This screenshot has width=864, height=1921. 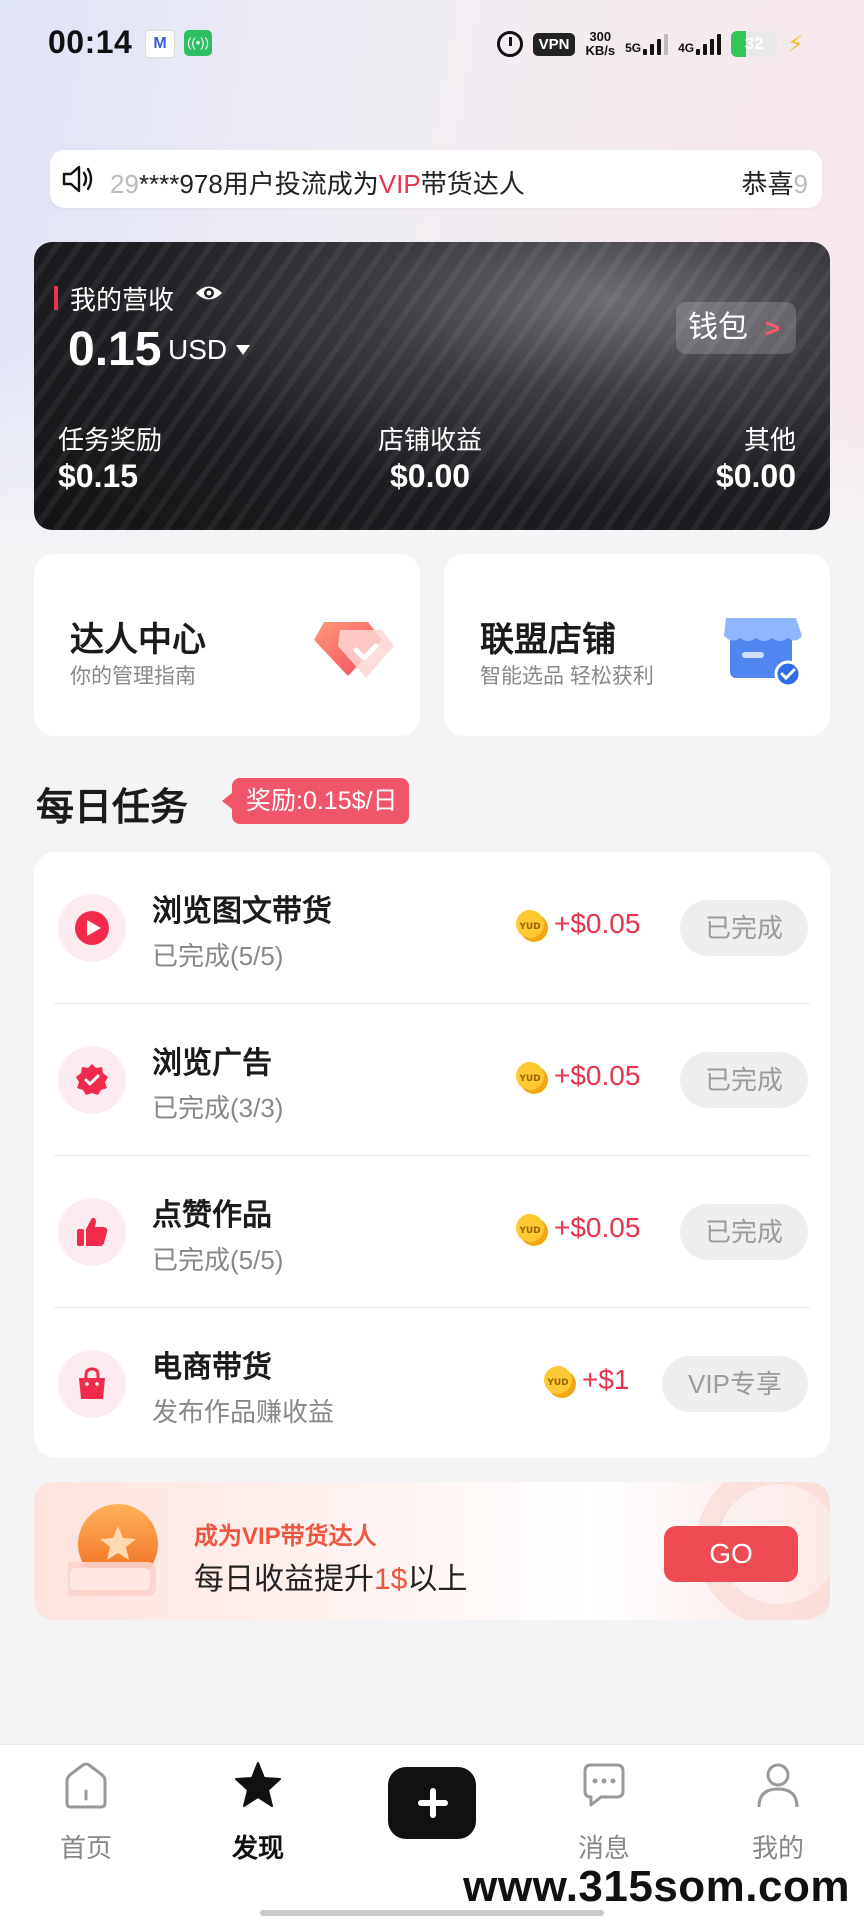 I want to click on home-icon, so click(x=86, y=1785).